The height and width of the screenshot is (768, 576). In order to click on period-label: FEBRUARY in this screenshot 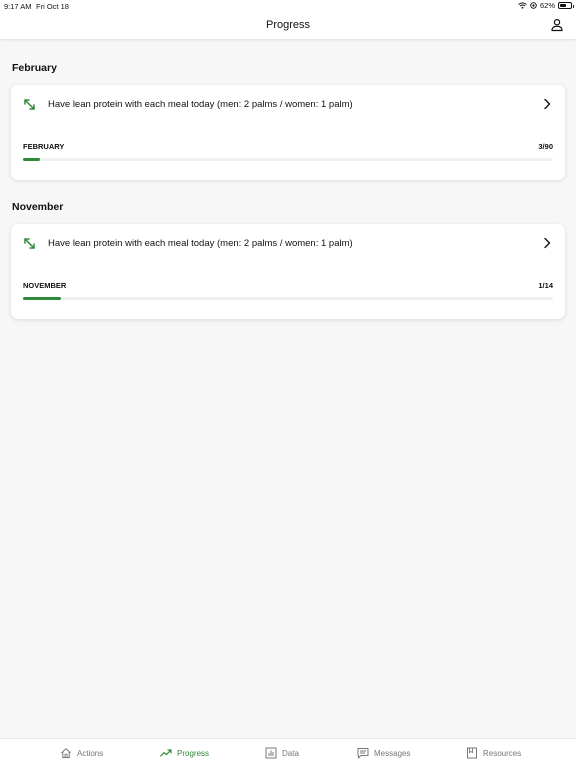, I will do `click(44, 146)`.